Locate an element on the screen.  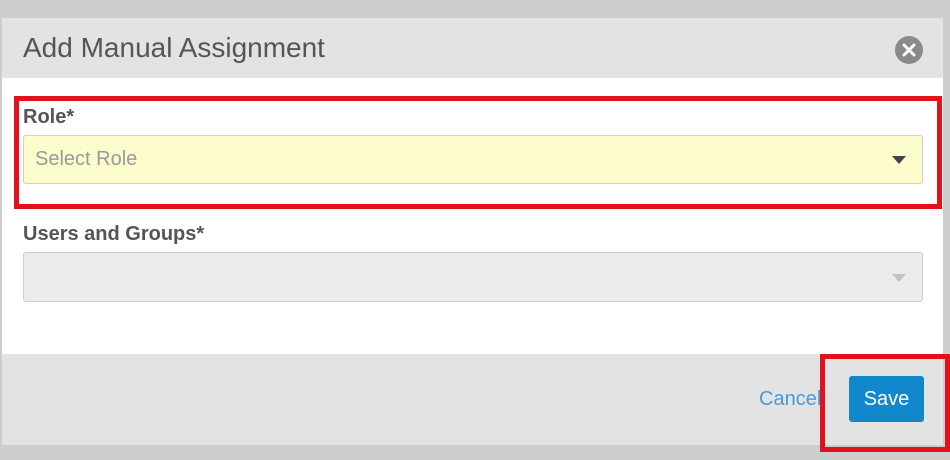
cancel-button: Cancel is located at coordinates (790, 399).